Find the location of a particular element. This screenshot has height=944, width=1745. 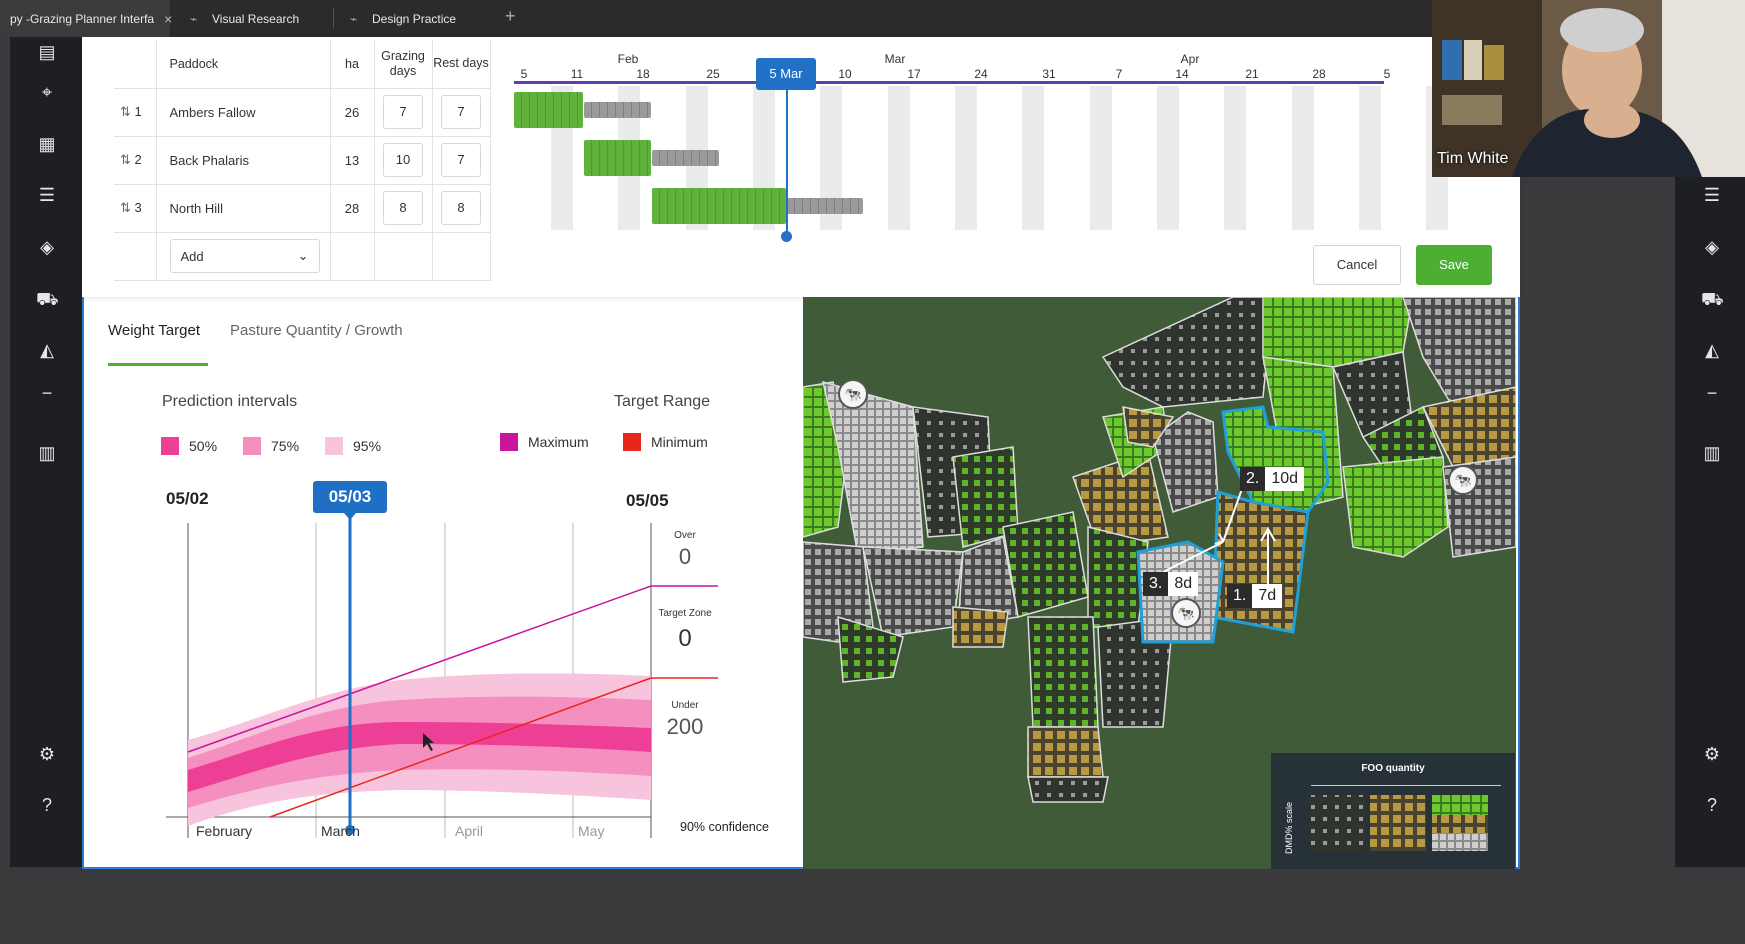

label-order: 3. is located at coordinates (1156, 584).